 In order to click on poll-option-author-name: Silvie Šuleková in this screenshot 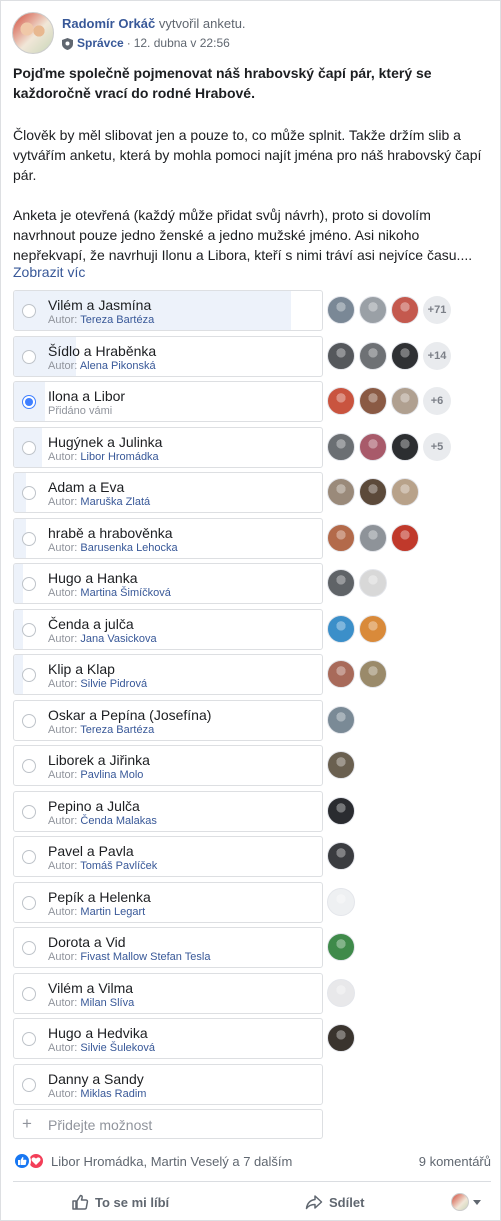, I will do `click(117, 1048)`.